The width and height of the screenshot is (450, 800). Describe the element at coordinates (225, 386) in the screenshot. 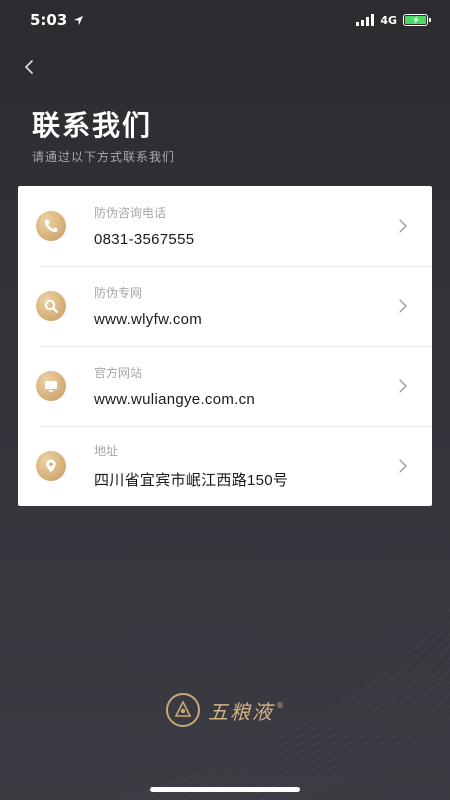

I see `contact-row-official-site: 官方网站 www.wuliangye.com.cn` at that location.